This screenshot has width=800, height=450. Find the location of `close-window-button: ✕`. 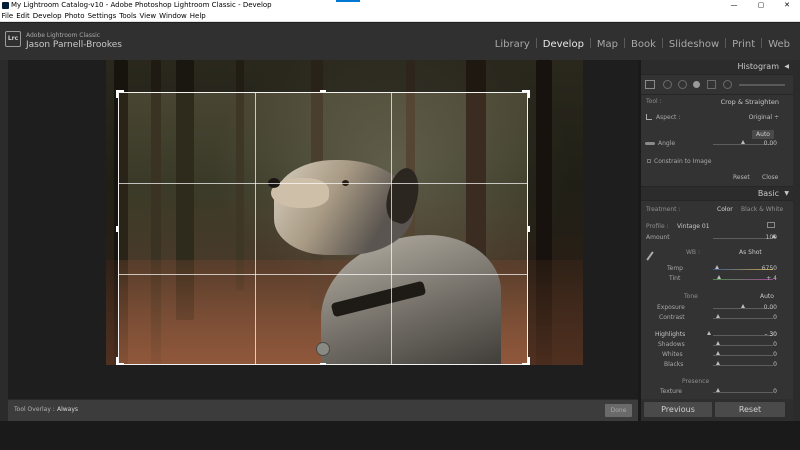

close-window-button: ✕ is located at coordinates (787, 5).